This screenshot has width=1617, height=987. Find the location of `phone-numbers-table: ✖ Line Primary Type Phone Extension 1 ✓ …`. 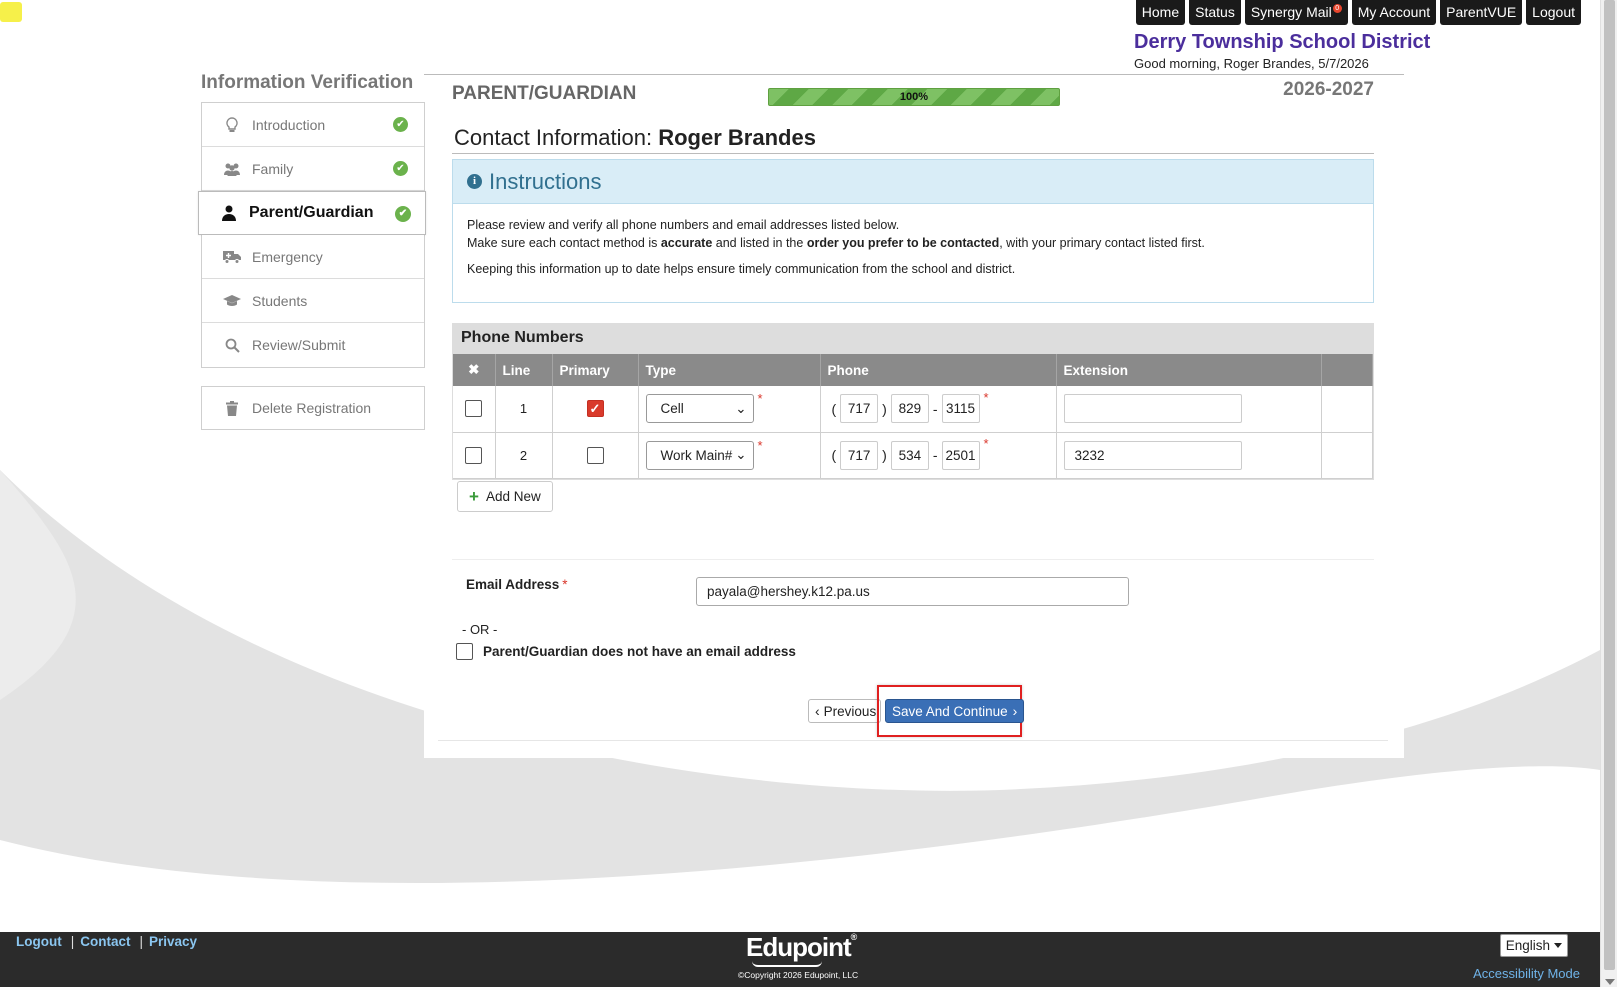

phone-numbers-table: ✖ Line Primary Type Phone Extension 1 ✓ … is located at coordinates (913, 416).